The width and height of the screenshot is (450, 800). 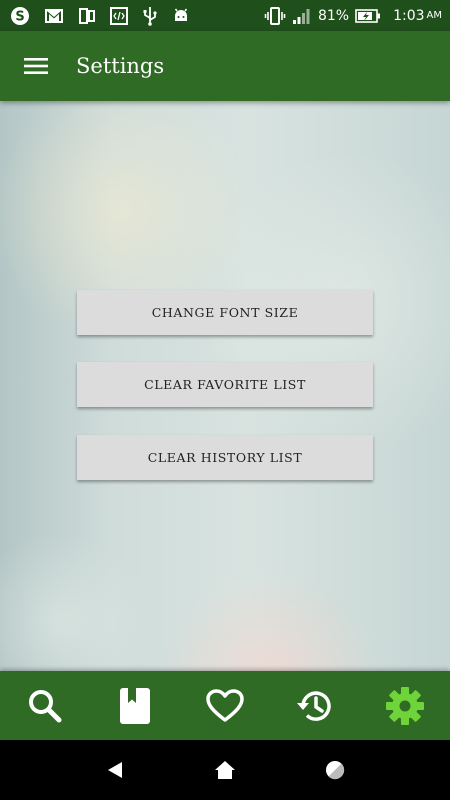 I want to click on clock: 1:03 AM, so click(x=414, y=16).